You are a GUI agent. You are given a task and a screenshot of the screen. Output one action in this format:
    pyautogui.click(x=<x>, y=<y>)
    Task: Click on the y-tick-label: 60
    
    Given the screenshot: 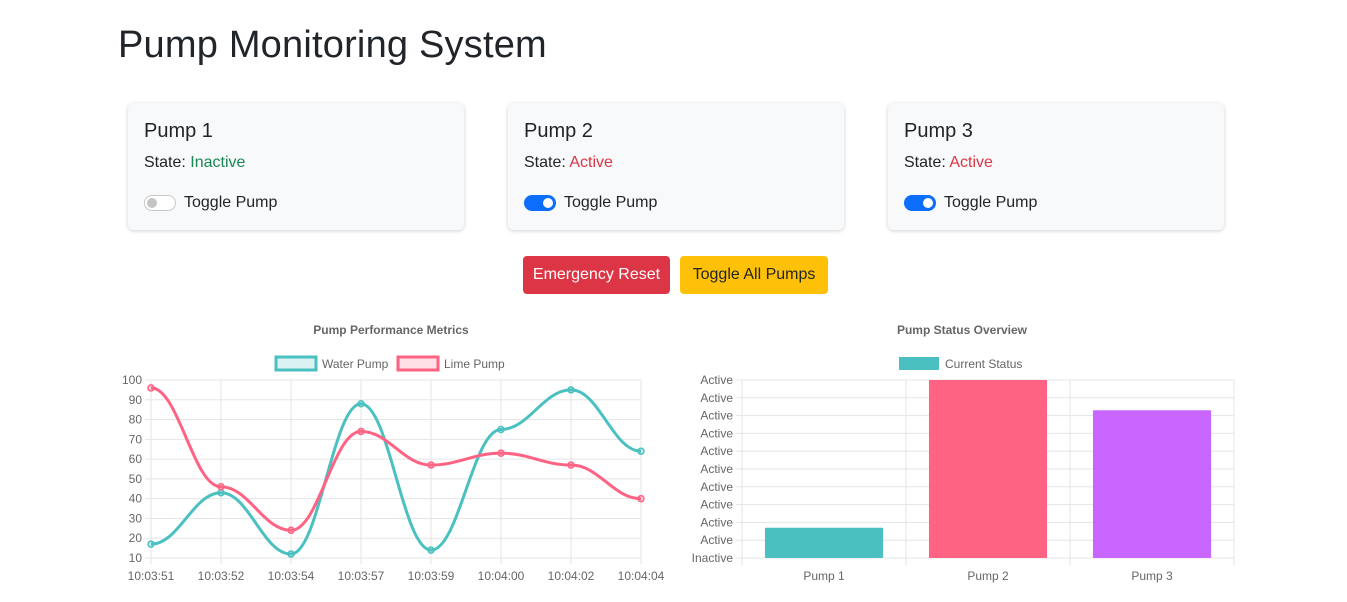 What is the action you would take?
    pyautogui.click(x=136, y=459)
    